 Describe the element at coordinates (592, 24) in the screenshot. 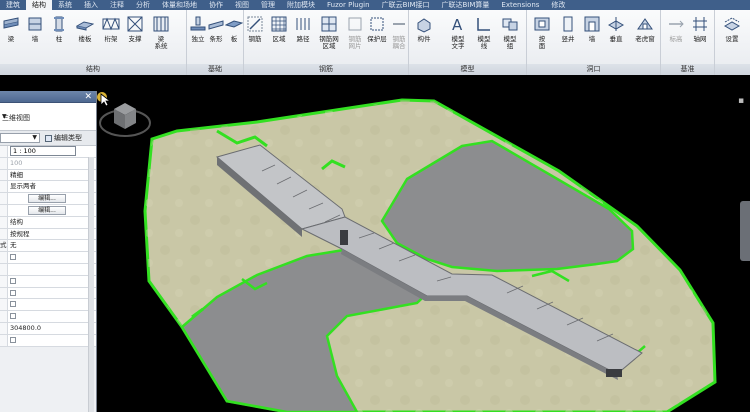

I see `wall-opening-icon` at that location.